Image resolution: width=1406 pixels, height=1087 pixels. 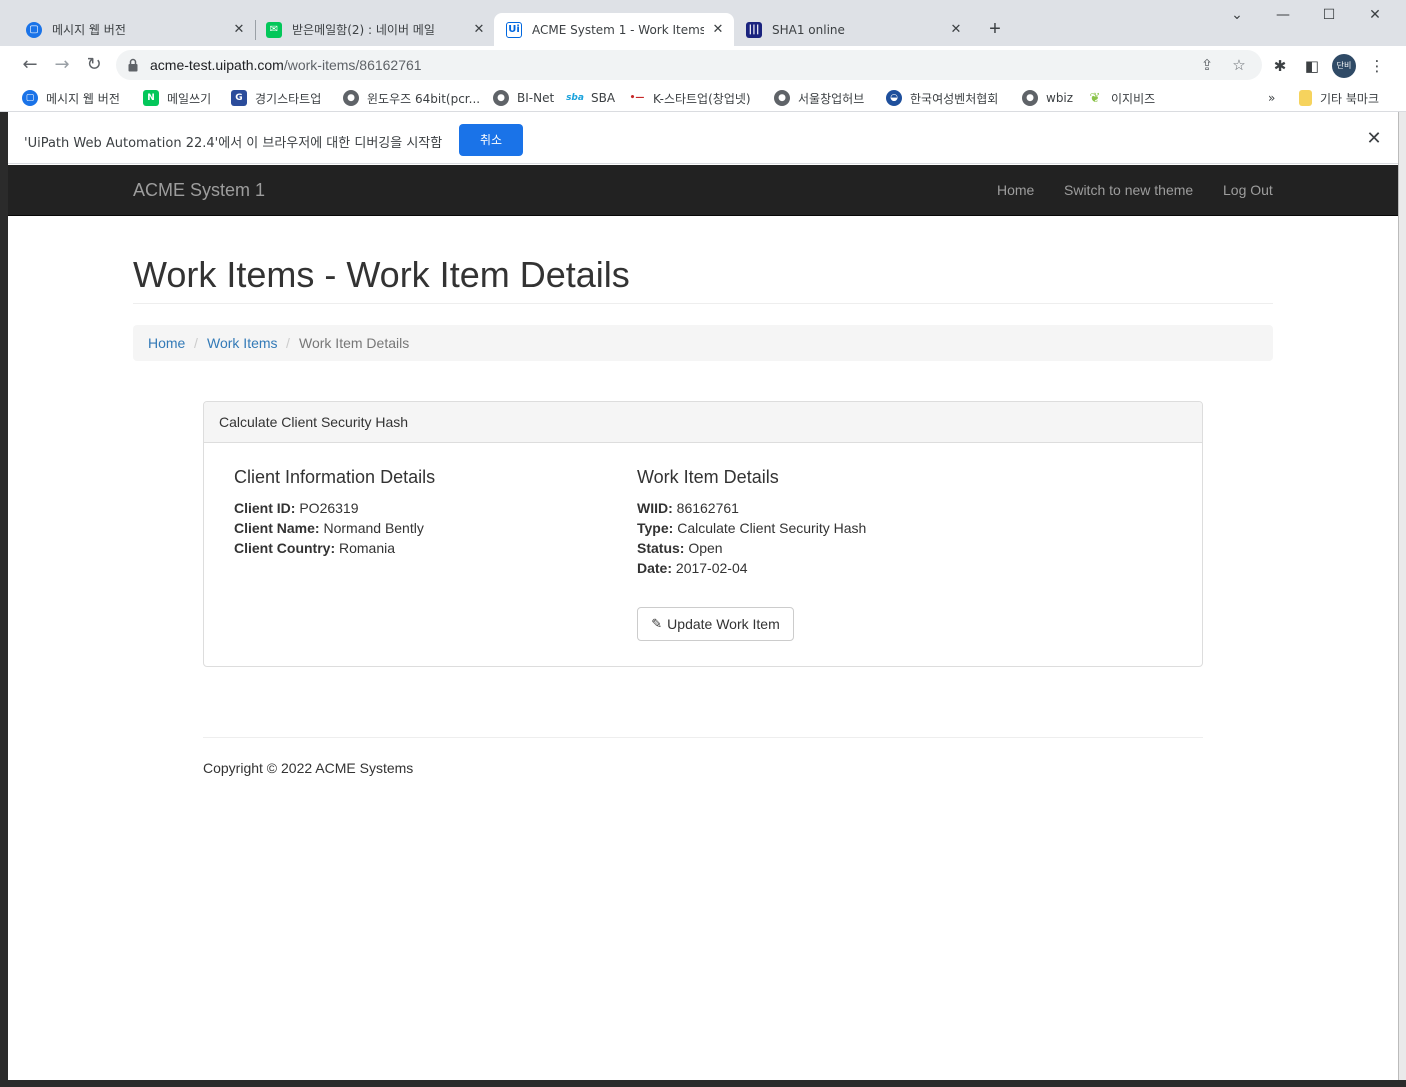 What do you see at coordinates (151, 98) in the screenshot?
I see `naver-icon: N` at bounding box center [151, 98].